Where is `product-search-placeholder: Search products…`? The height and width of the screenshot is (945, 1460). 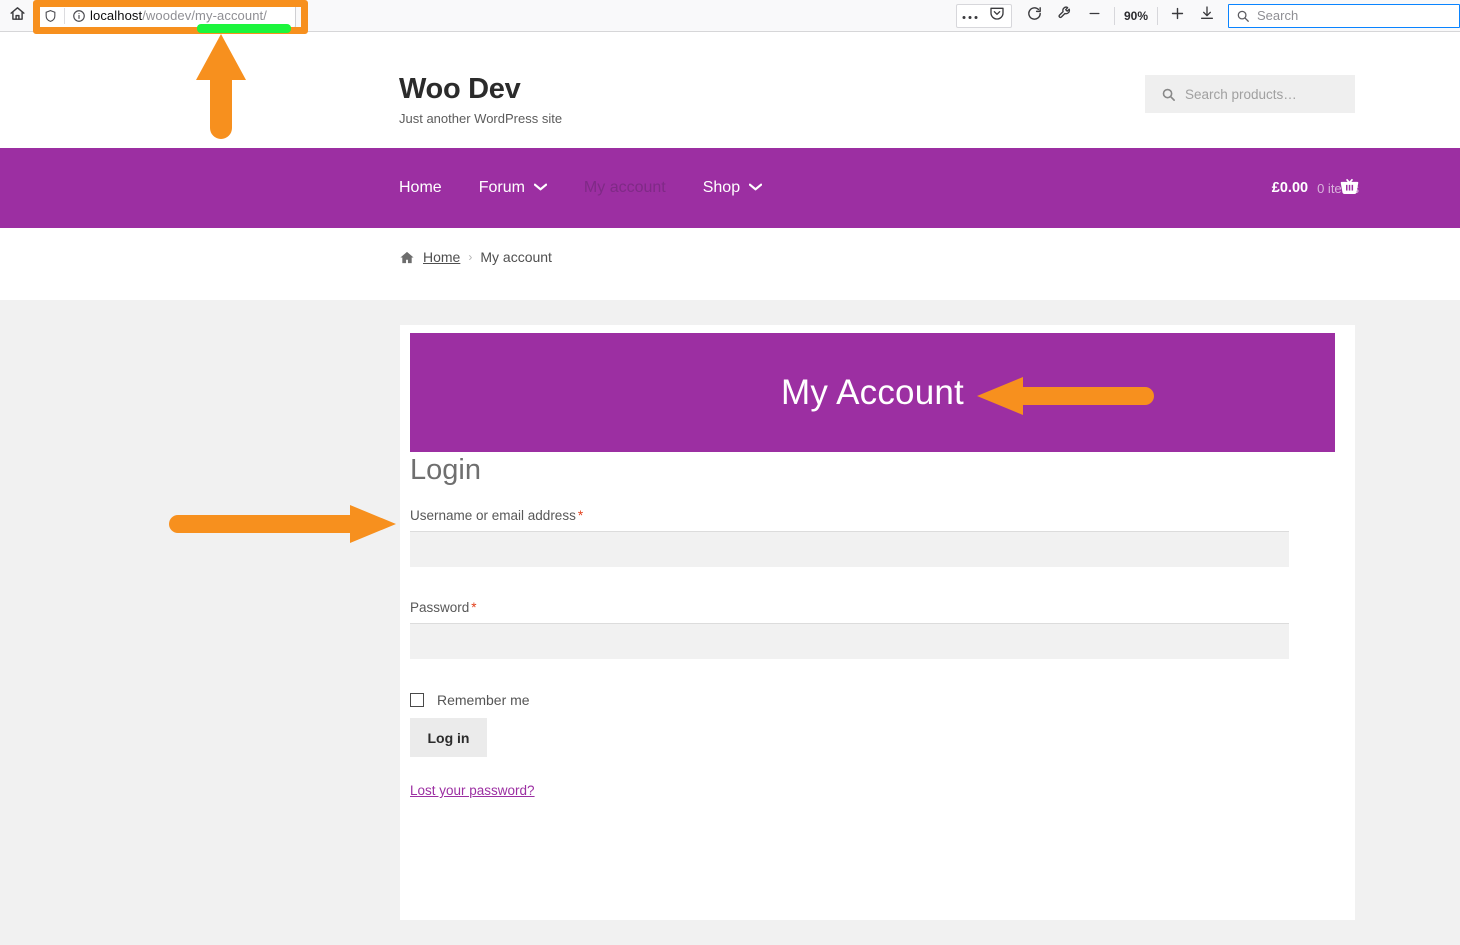
product-search-placeholder: Search products… is located at coordinates (1241, 94).